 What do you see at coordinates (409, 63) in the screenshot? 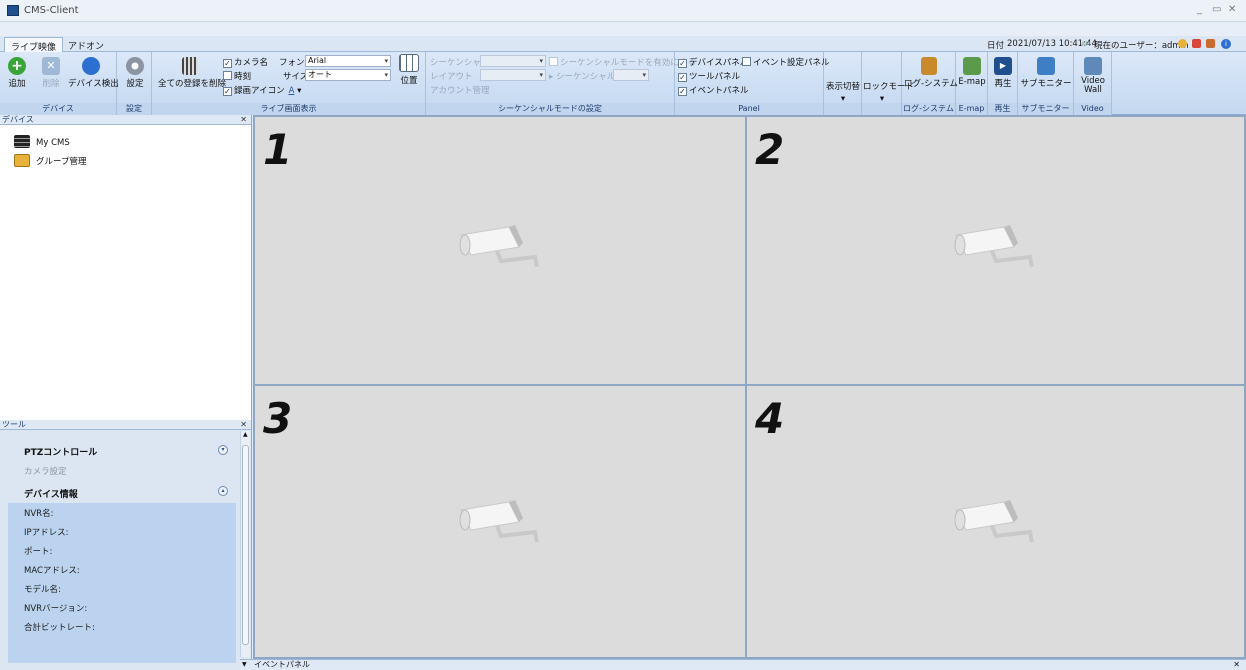
I see `grid-position-icon` at bounding box center [409, 63].